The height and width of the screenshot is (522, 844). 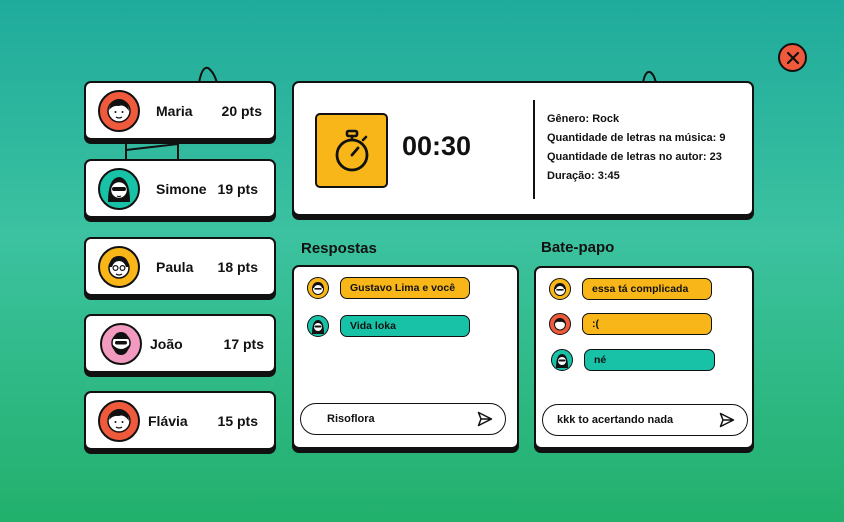 I want to click on player-card: Flávia 15 pts, so click(x=180, y=420).